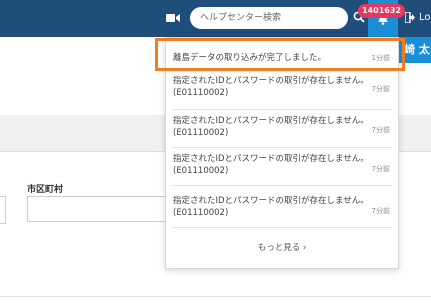 The width and height of the screenshot is (431, 306). What do you see at coordinates (418, 18) in the screenshot?
I see `logout-button: Lo` at bounding box center [418, 18].